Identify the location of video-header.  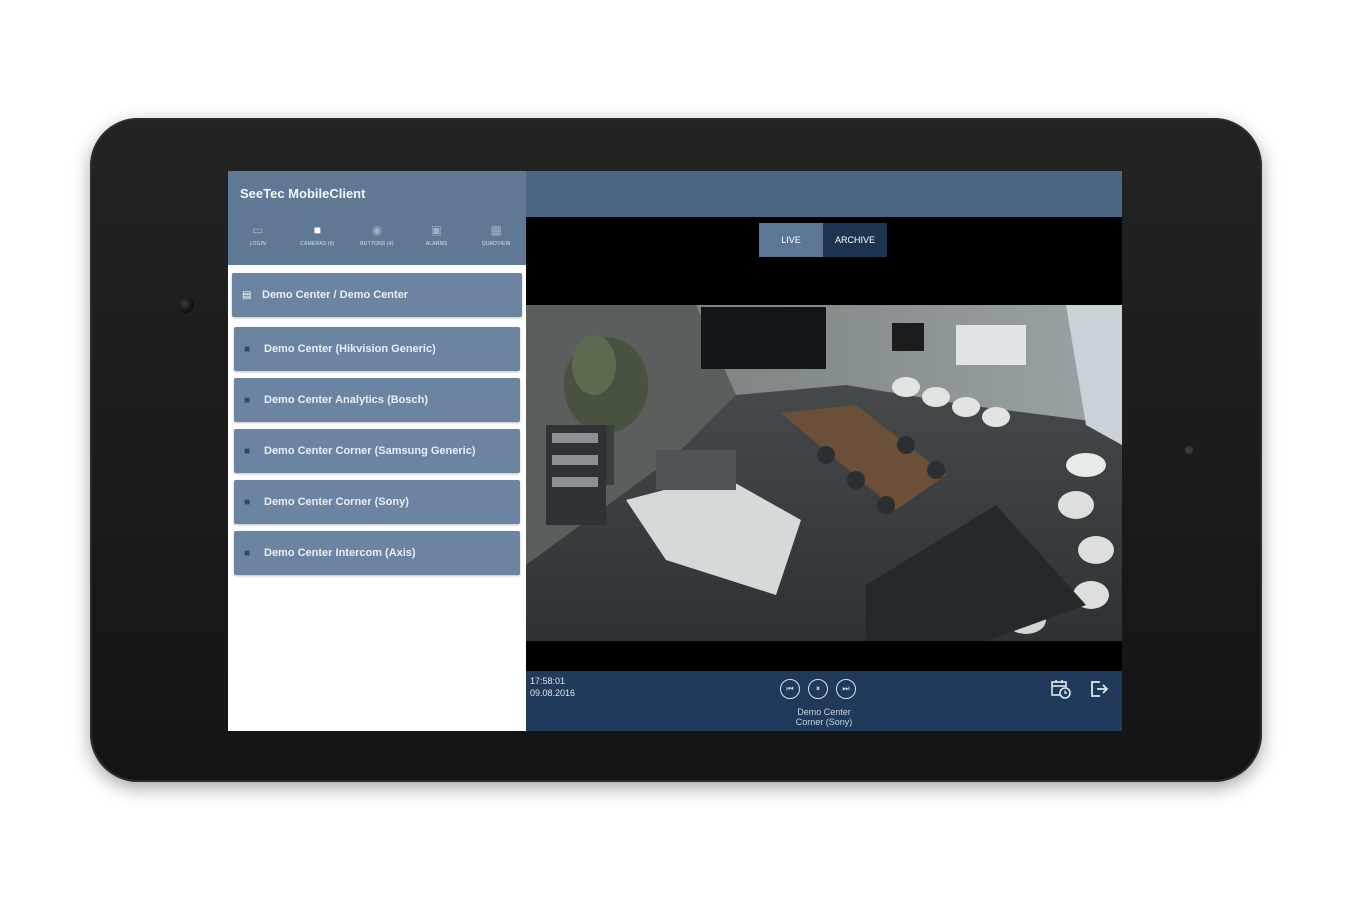
(824, 194).